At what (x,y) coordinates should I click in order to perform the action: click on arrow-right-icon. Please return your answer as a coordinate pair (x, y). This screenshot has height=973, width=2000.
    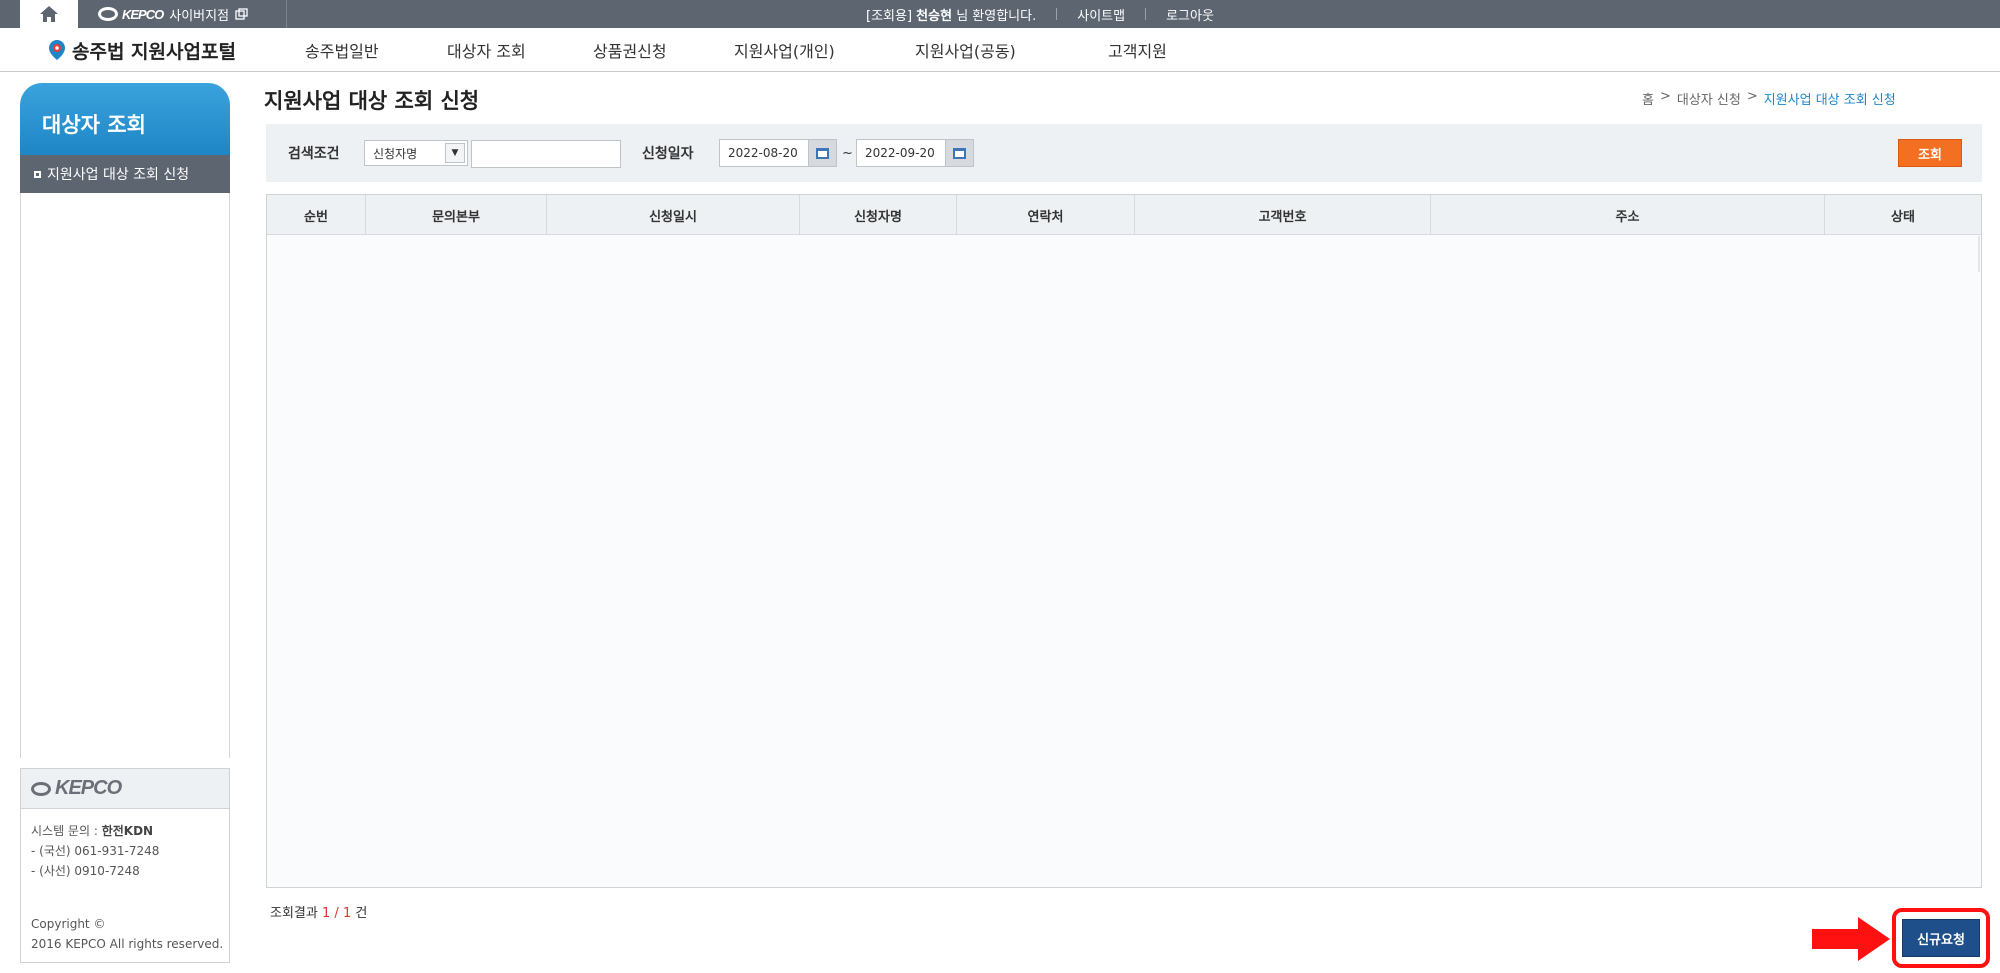
    Looking at the image, I should click on (1851, 939).